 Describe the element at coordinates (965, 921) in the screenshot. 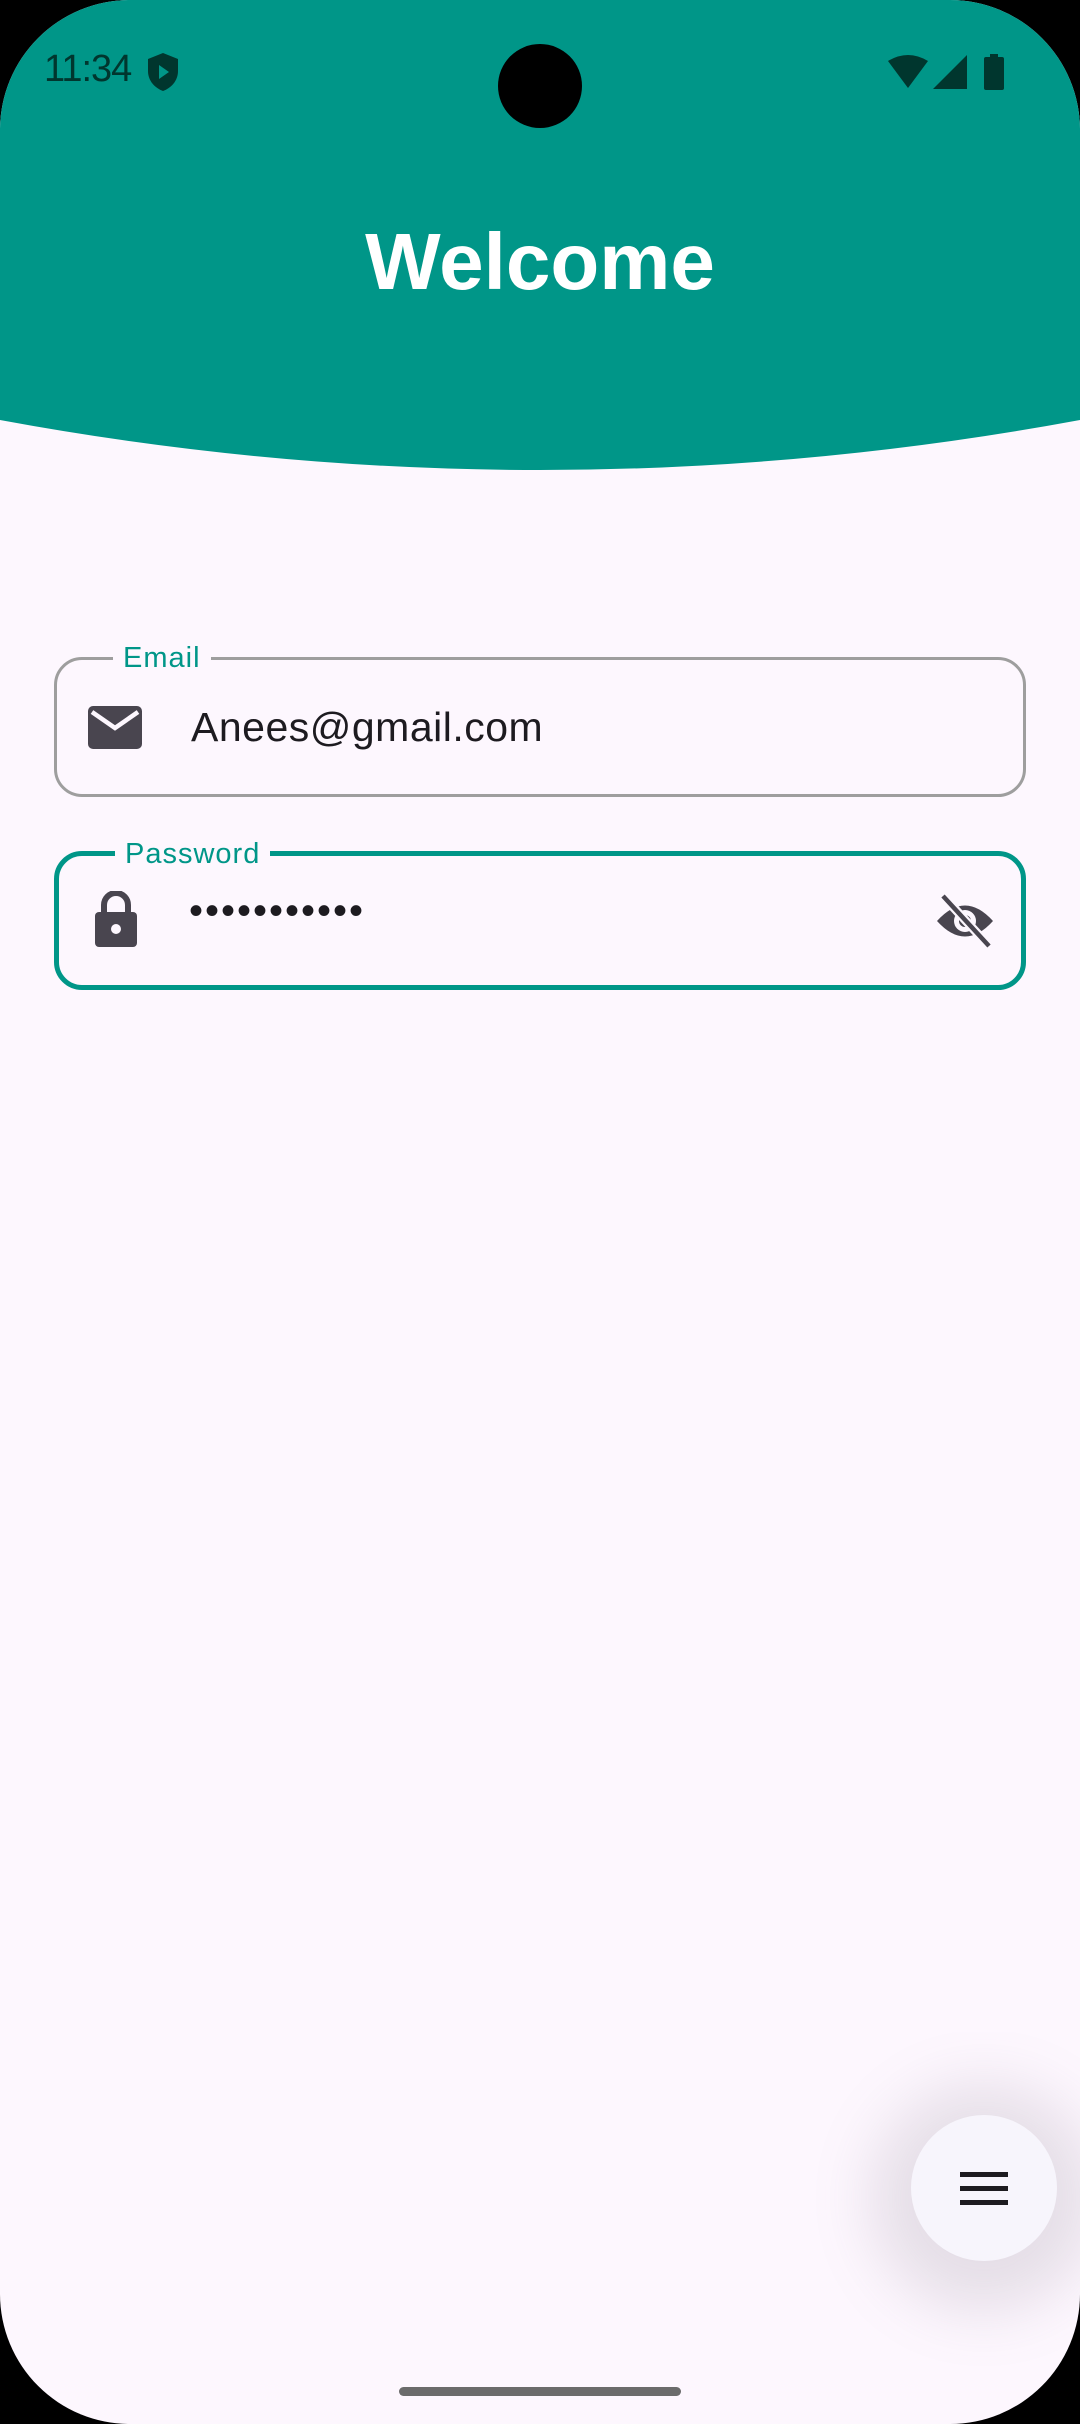

I see `visibility-off-icon` at that location.